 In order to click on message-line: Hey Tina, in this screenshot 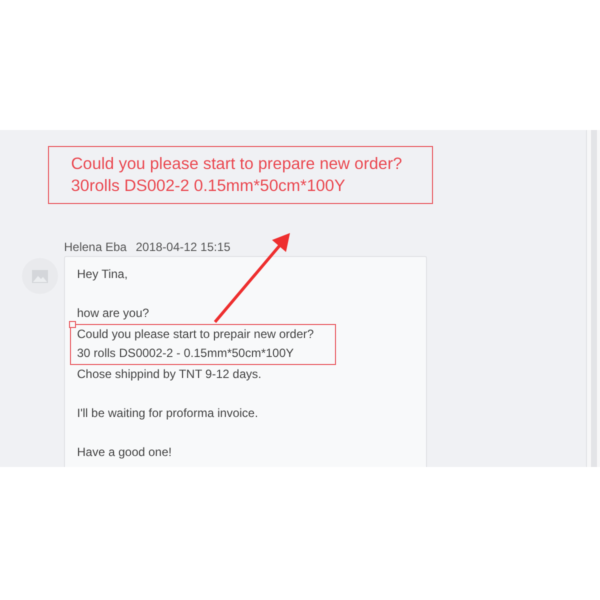, I will do `click(103, 274)`.